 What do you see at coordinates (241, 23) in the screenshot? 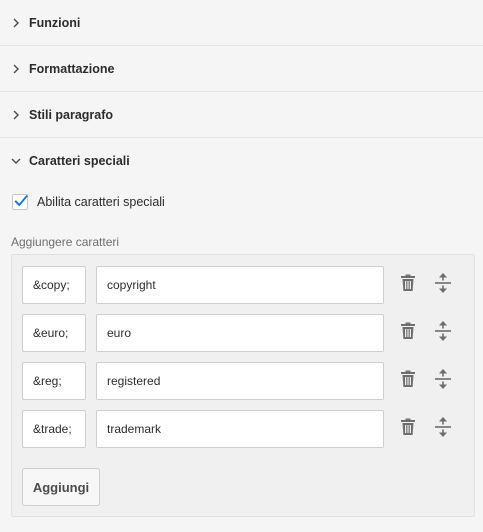
I see `section-funzioni: Funzioni` at bounding box center [241, 23].